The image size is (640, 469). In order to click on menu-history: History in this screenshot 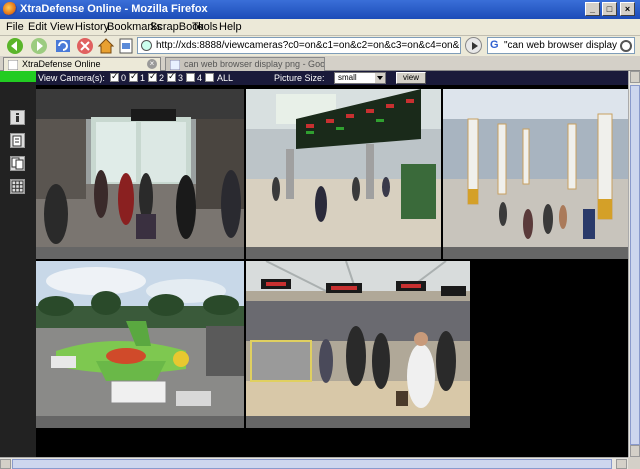, I will do `click(92, 27)`.